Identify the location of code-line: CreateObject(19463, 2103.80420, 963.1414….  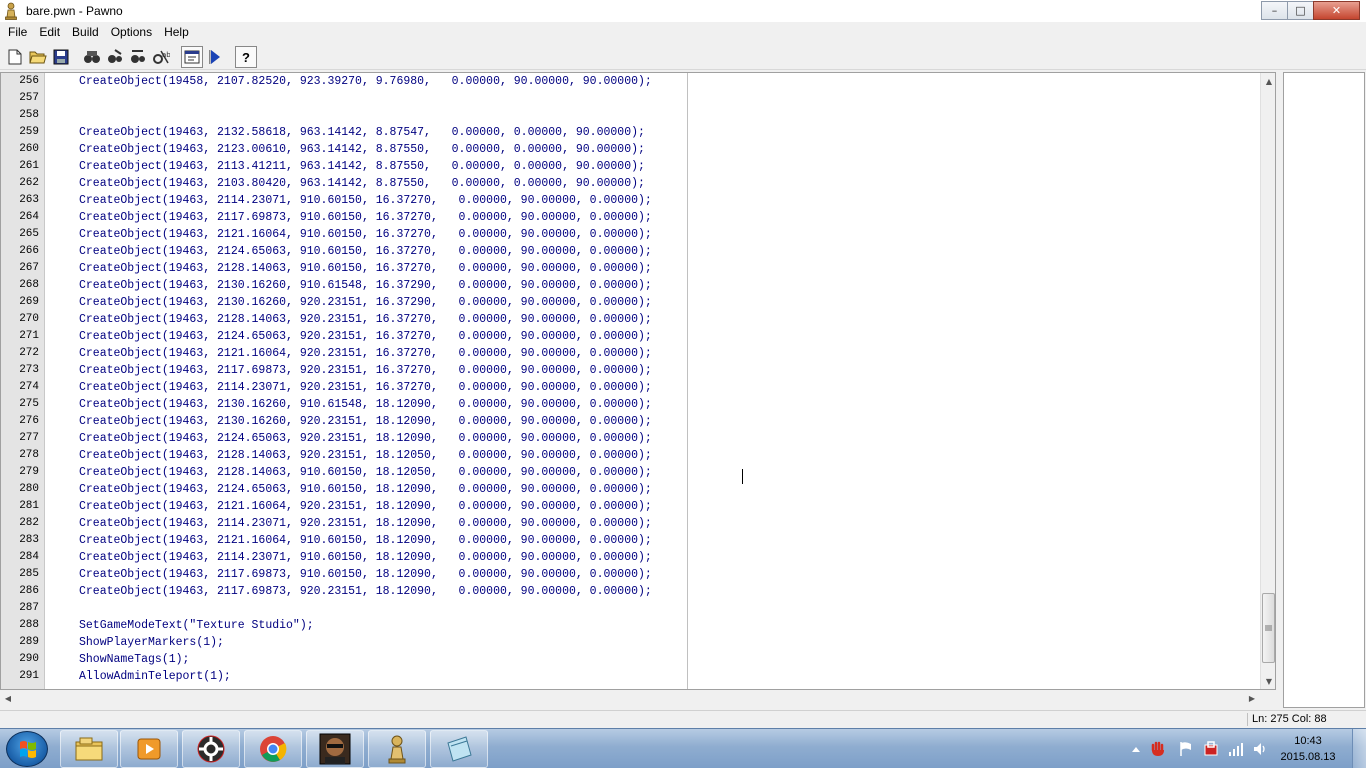
(345, 183).